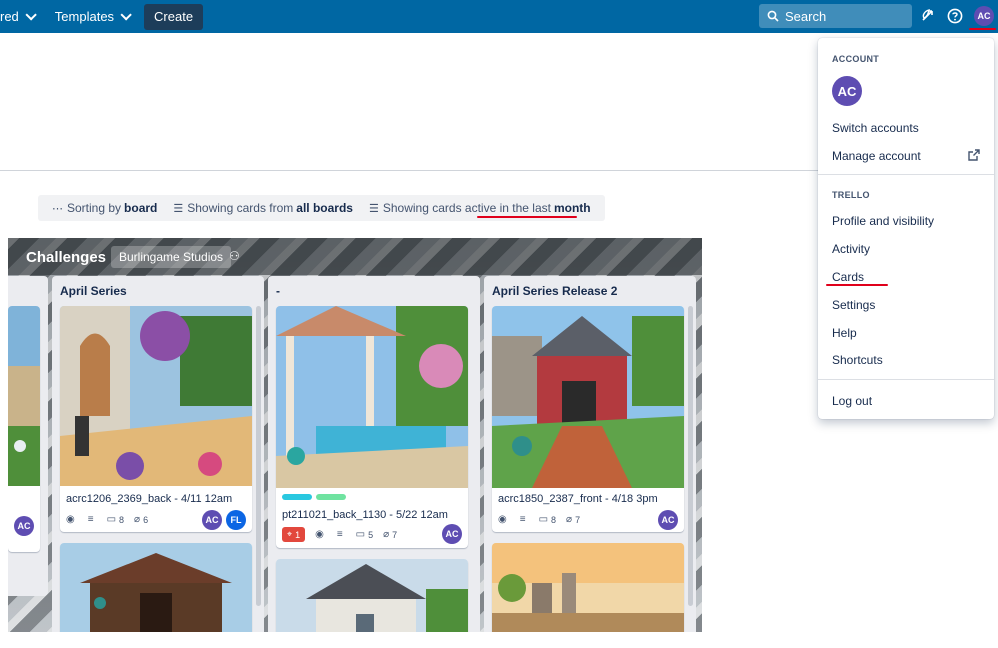 This screenshot has width=998, height=648. I want to click on starred-menu: red, so click(20, 16).